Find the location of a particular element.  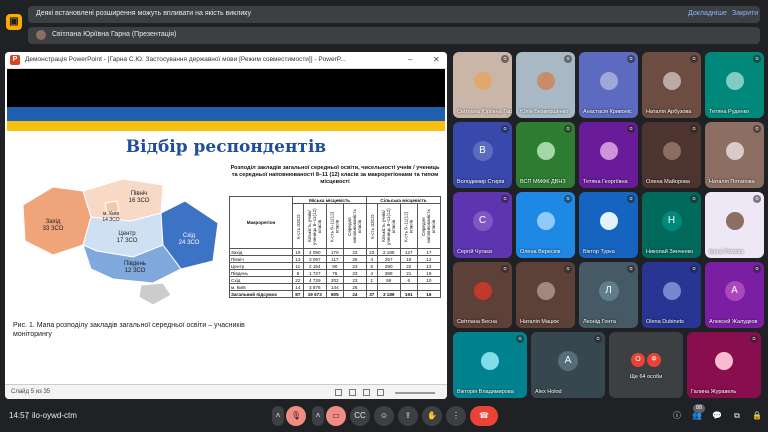

more-options-button: ⋮ is located at coordinates (456, 416).